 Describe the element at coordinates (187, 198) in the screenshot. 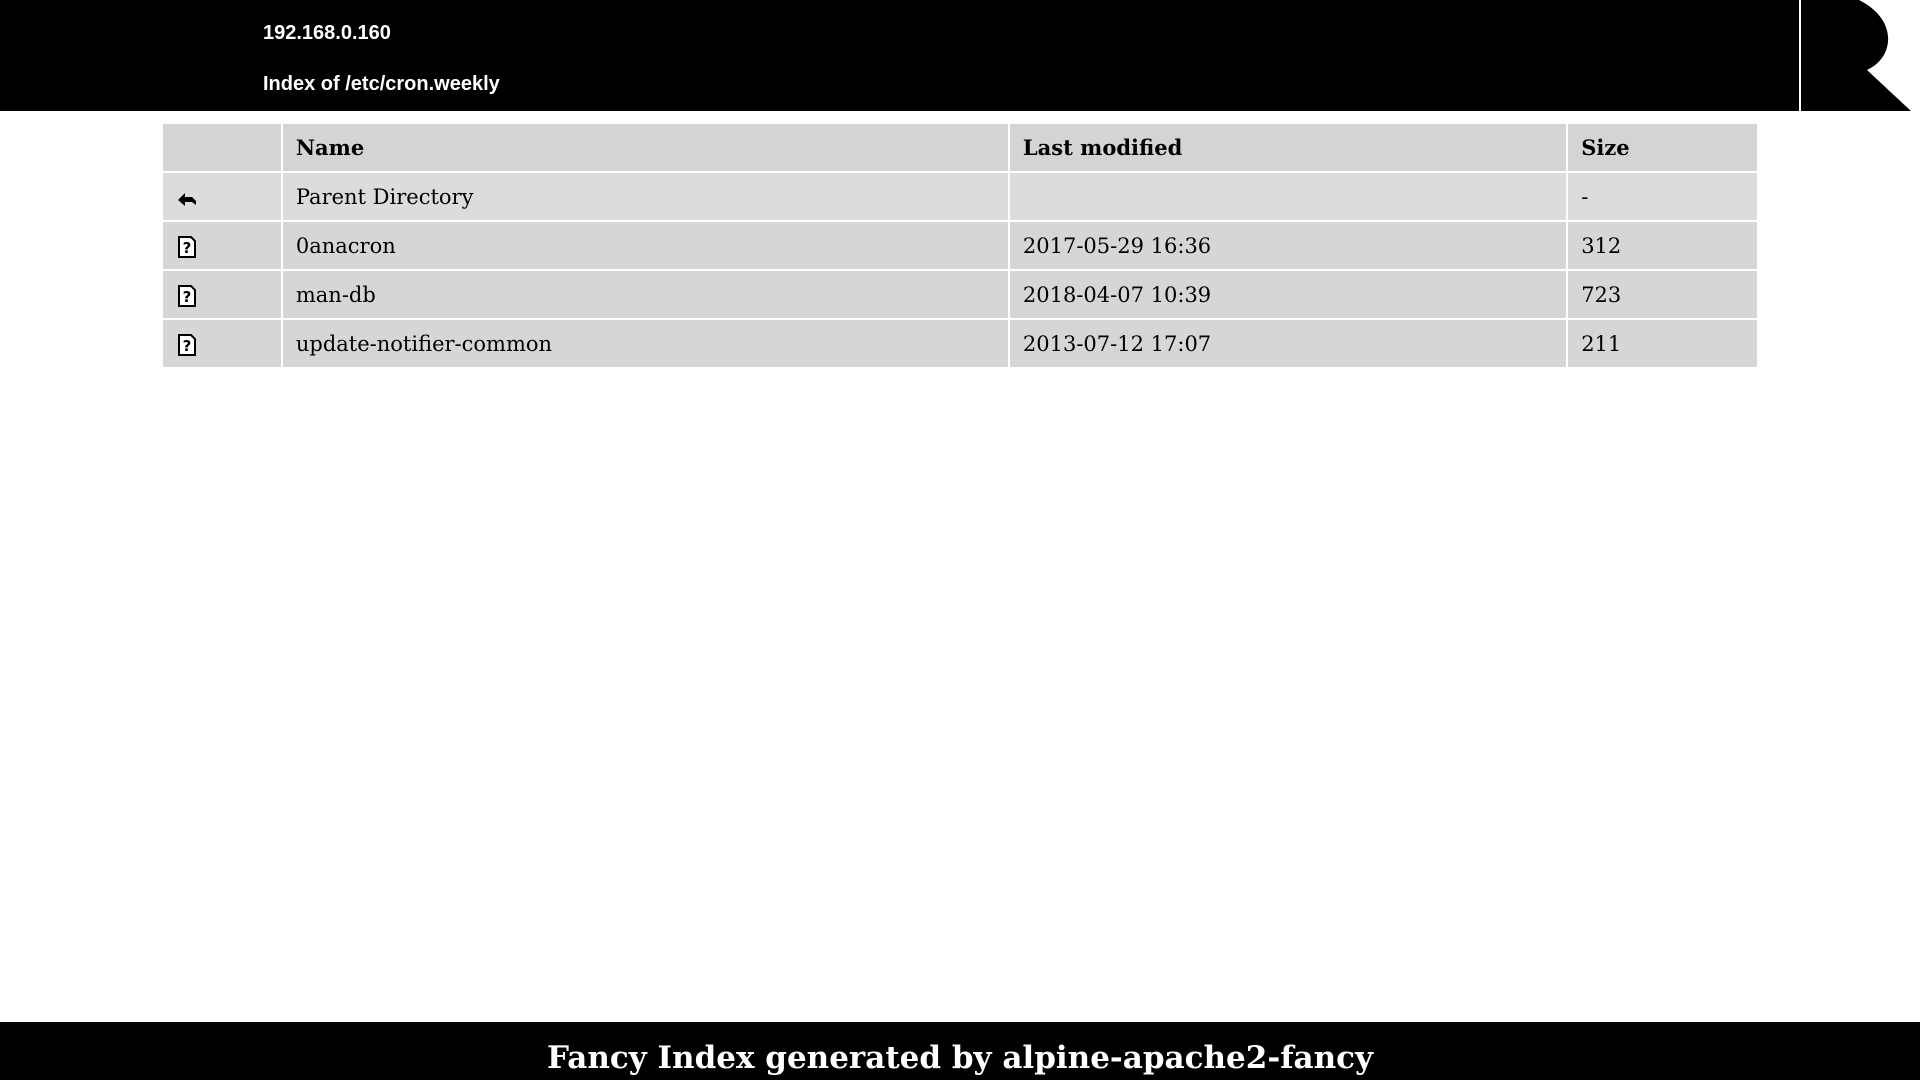

I see `back-arrow-icon` at that location.